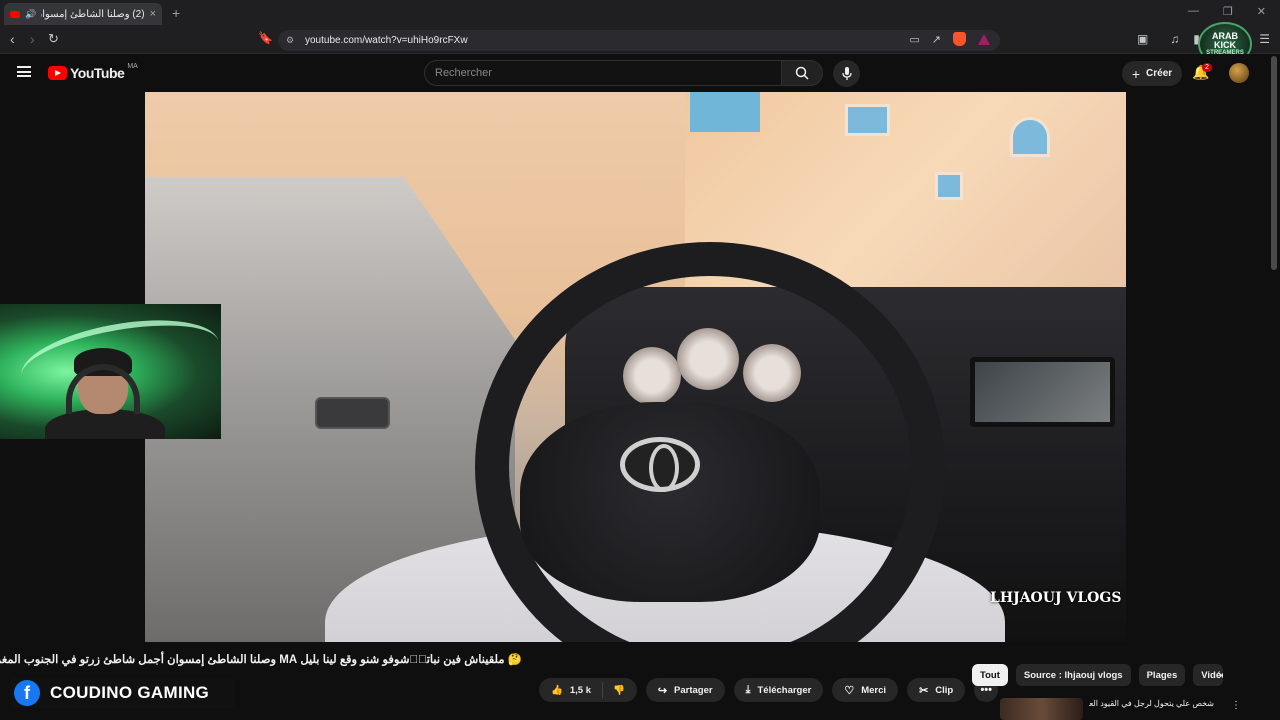 This screenshot has height=720, width=1280. Describe the element at coordinates (1261, 11) in the screenshot. I see `close-window-button: ✕` at that location.